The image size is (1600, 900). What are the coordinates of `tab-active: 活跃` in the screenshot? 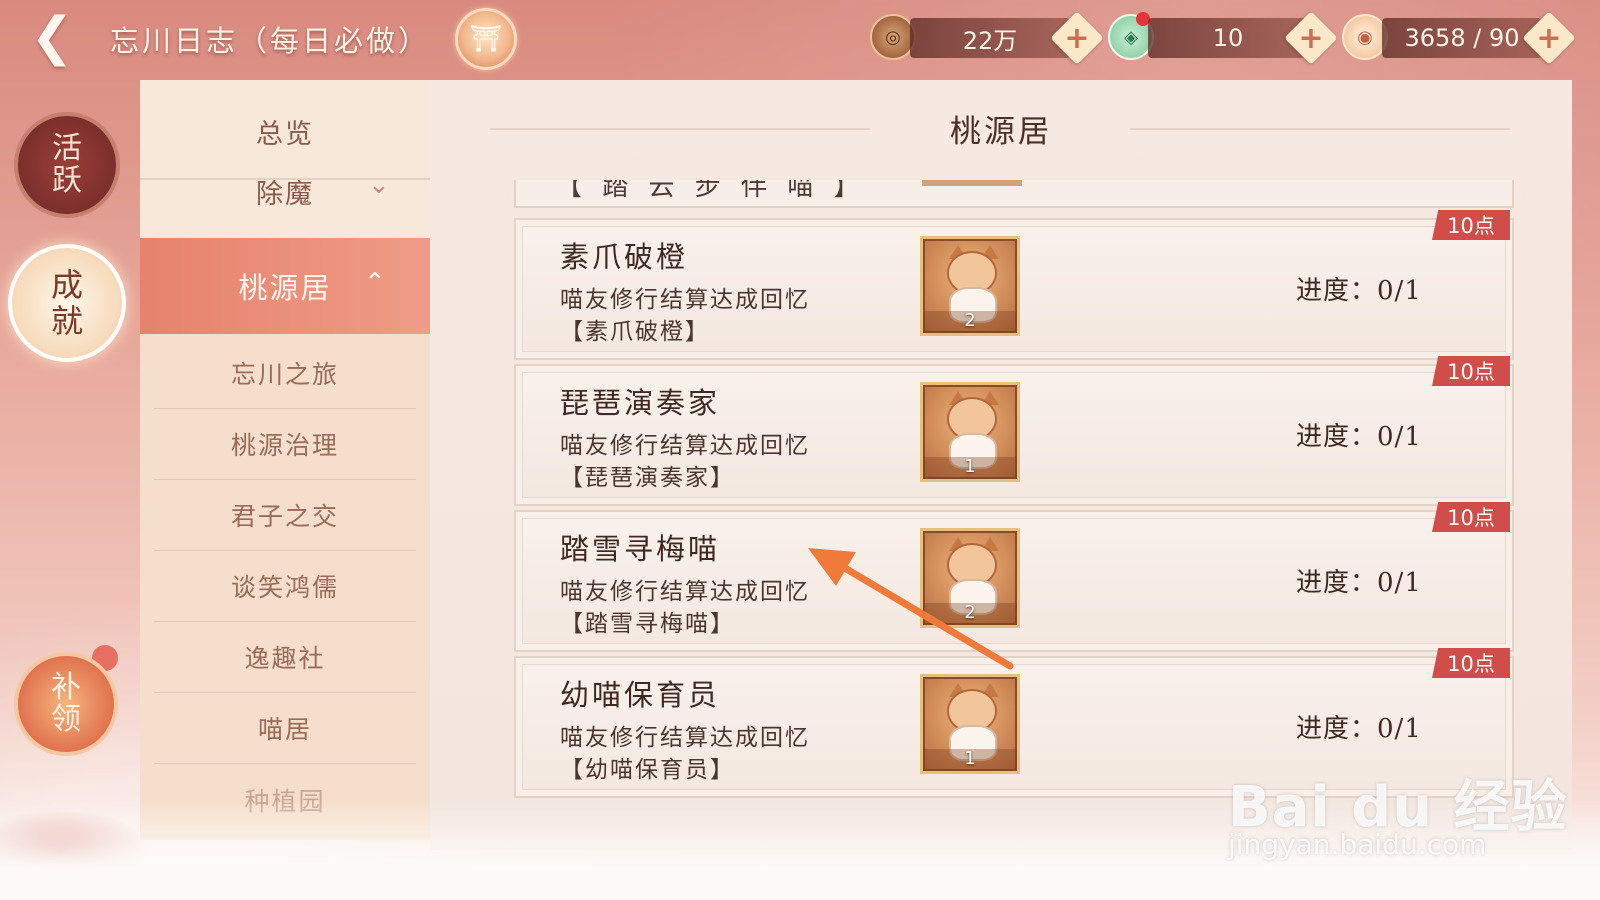 It's located at (67, 165).